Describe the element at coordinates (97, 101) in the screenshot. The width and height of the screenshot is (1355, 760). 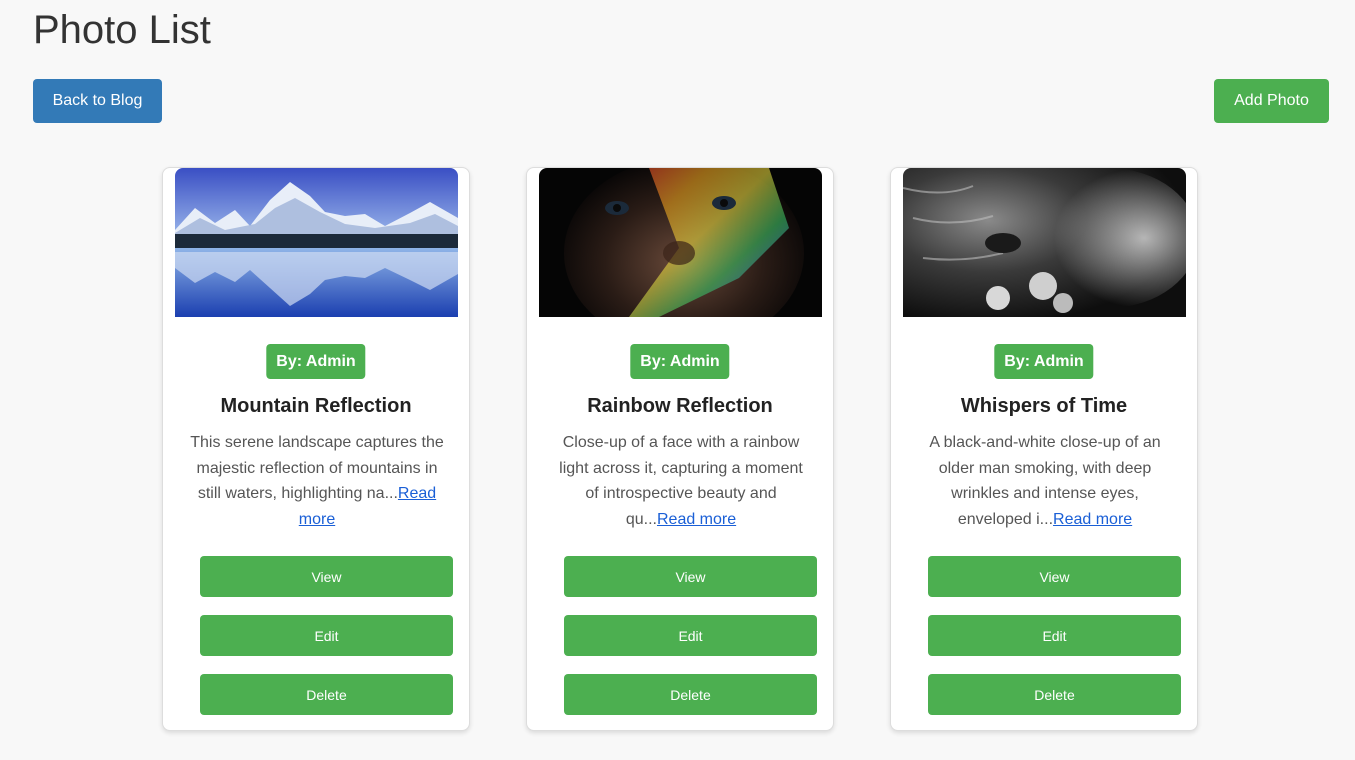
I see `back-to-blog-button: Back to Blog` at that location.